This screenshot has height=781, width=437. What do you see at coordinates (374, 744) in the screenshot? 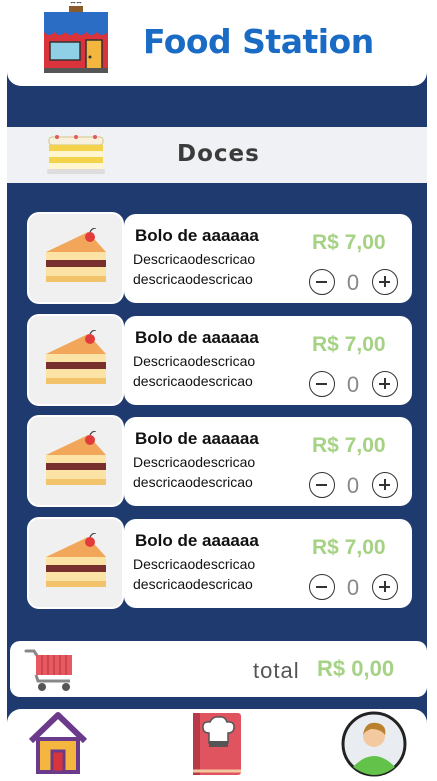
I see `user-avatar-icon` at bounding box center [374, 744].